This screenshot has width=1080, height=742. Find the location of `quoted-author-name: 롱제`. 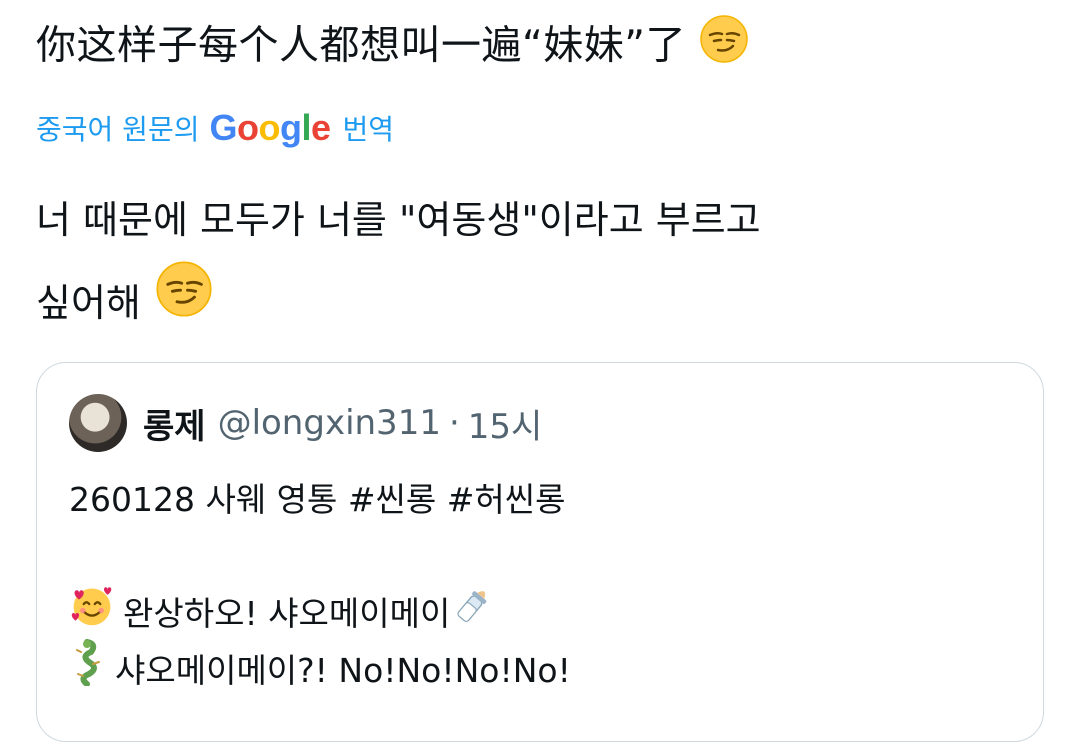

quoted-author-name: 롱제 is located at coordinates (174, 423).